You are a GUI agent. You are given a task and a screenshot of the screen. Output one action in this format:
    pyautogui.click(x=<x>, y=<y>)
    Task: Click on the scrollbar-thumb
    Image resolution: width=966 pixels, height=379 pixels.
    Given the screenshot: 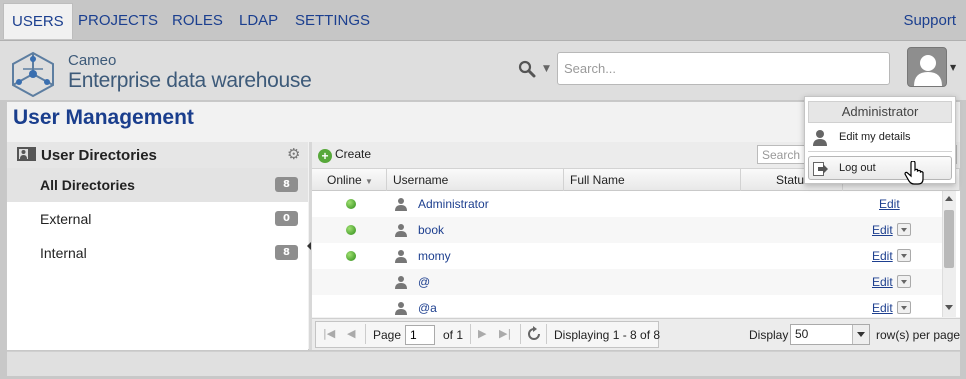 What is the action you would take?
    pyautogui.click(x=949, y=239)
    